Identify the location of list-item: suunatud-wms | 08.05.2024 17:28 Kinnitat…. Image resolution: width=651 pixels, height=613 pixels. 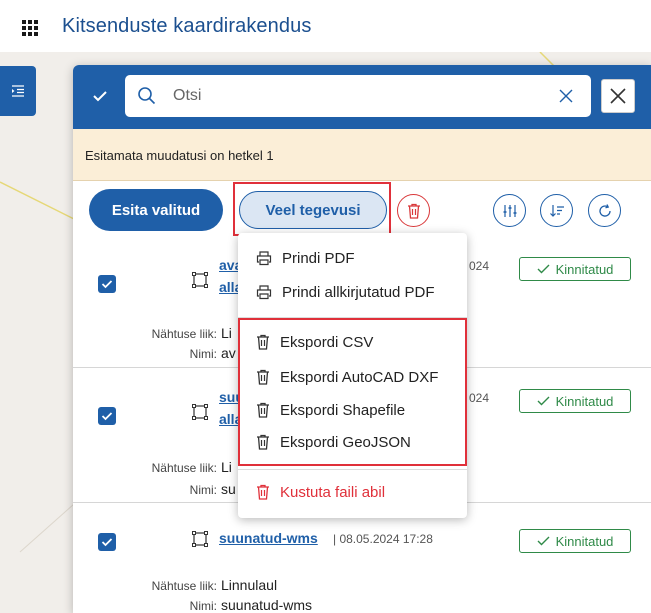
(362, 565).